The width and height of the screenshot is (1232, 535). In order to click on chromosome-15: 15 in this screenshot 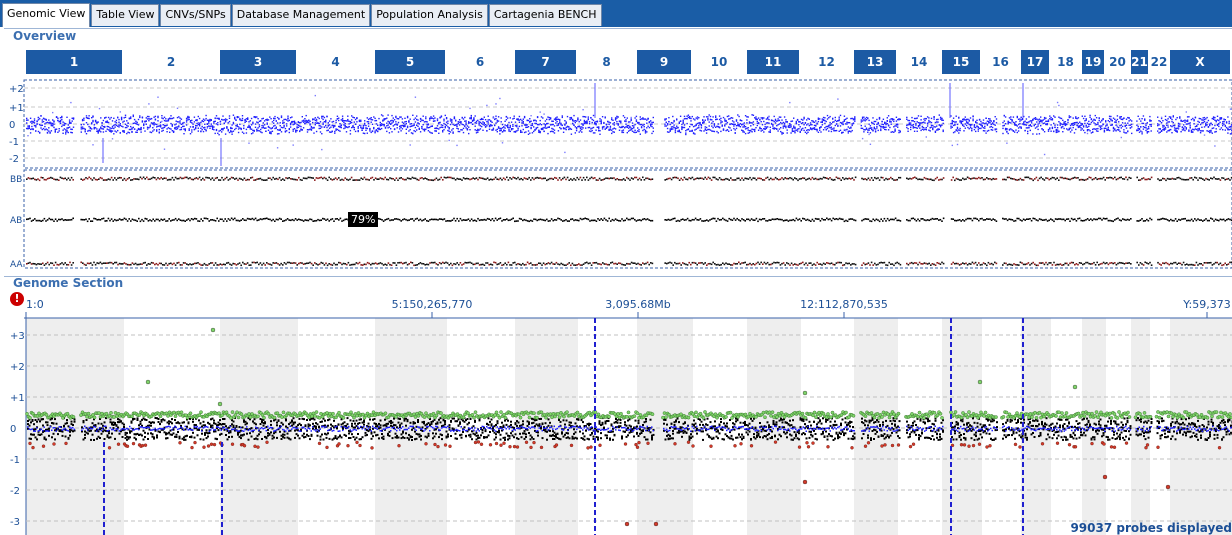, I will do `click(961, 62)`.